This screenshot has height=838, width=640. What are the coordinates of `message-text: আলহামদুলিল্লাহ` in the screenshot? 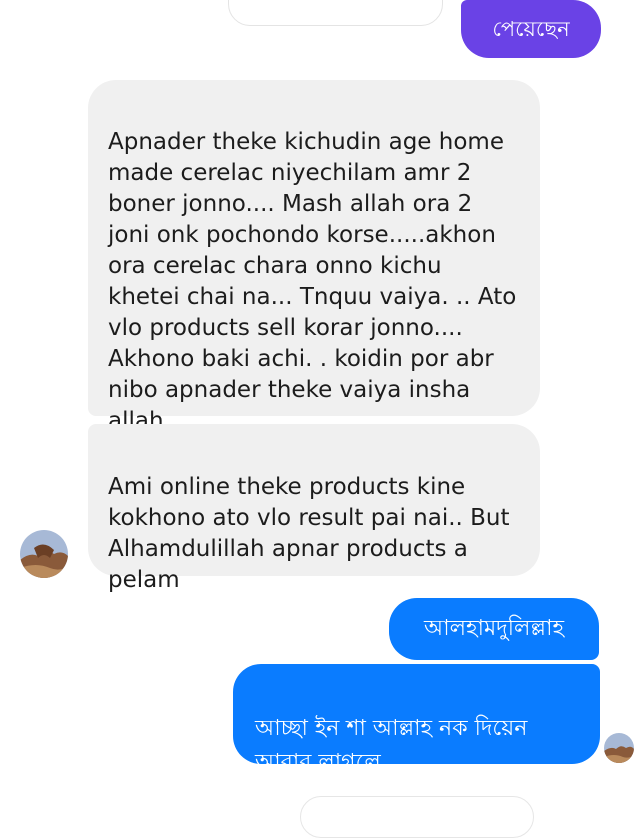 It's located at (494, 628).